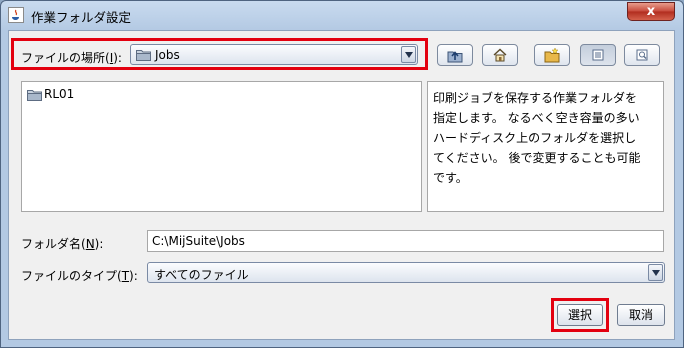  I want to click on list-view-icon, so click(598, 55).